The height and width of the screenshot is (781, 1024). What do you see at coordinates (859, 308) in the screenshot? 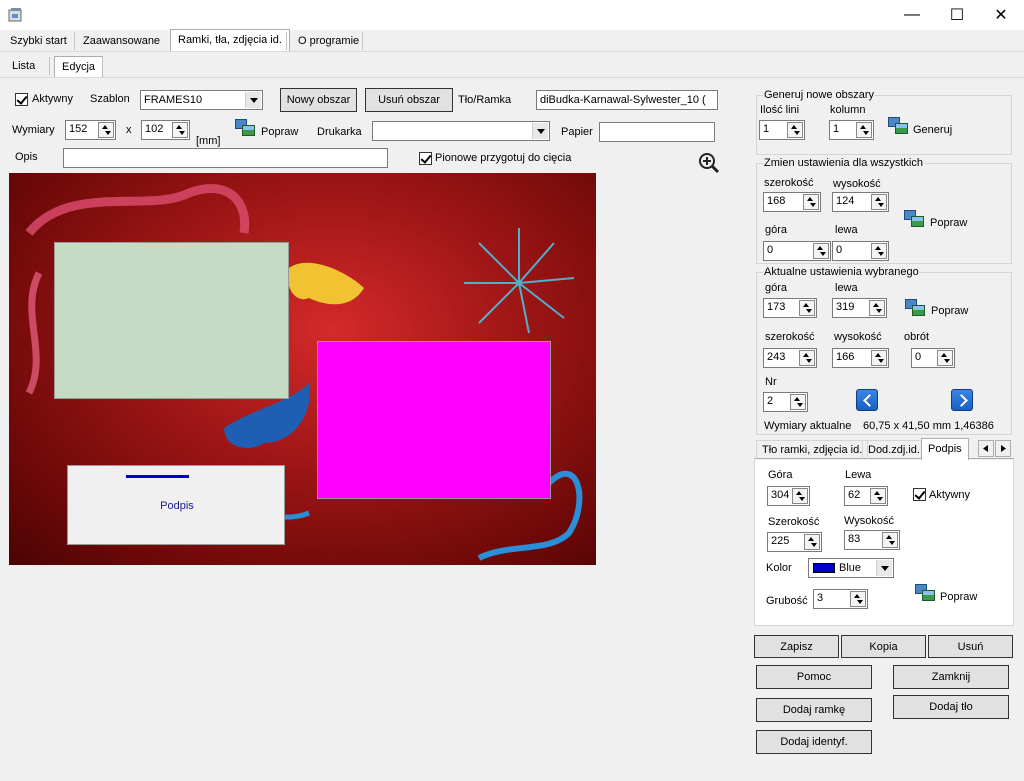
I see `aktualne-lewa-stepper: 319` at bounding box center [859, 308].